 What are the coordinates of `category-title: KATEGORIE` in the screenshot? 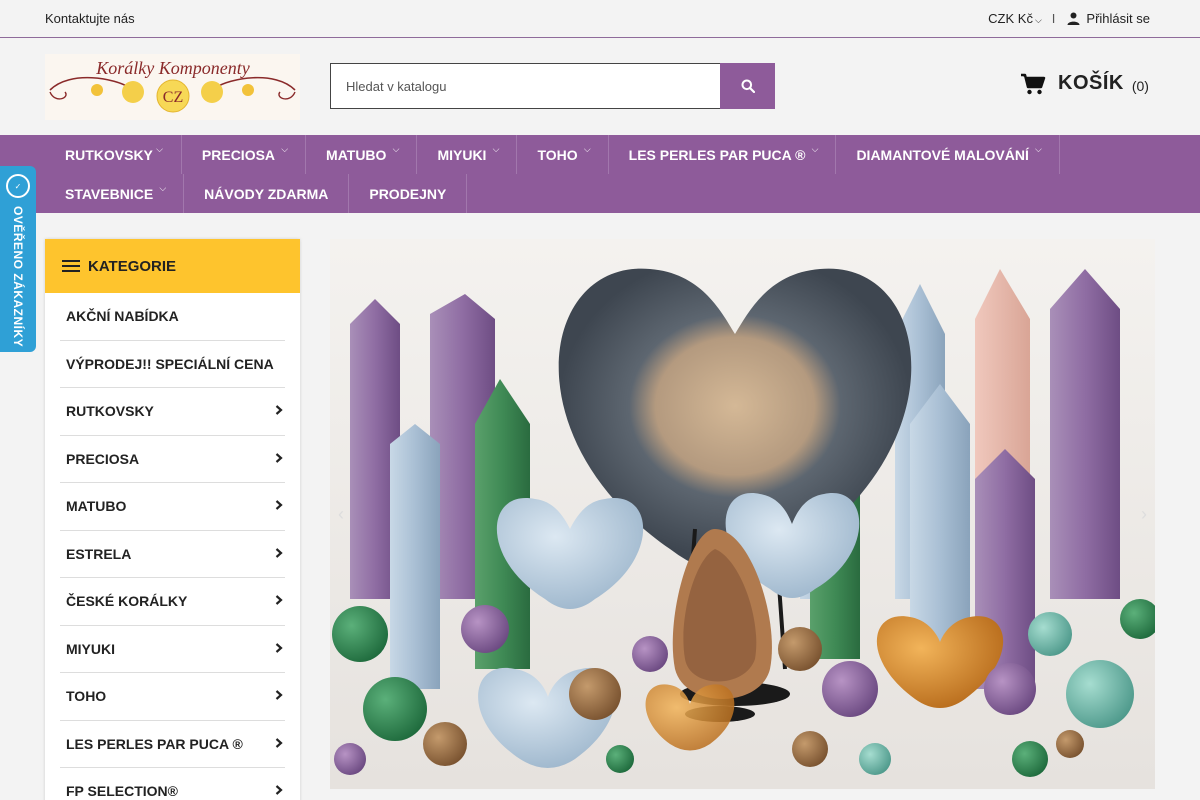 It's located at (132, 266).